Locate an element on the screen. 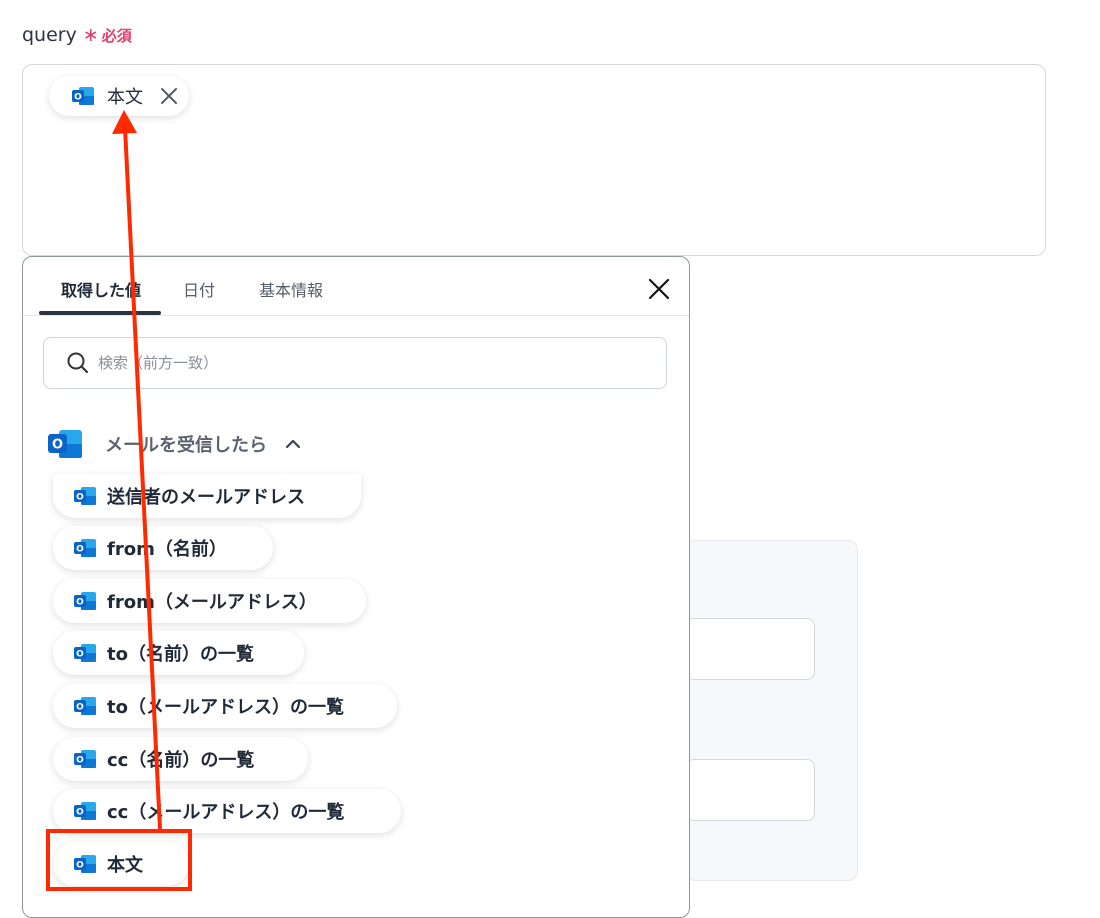  list-item: O from（メールアドレス） is located at coordinates (209, 601).